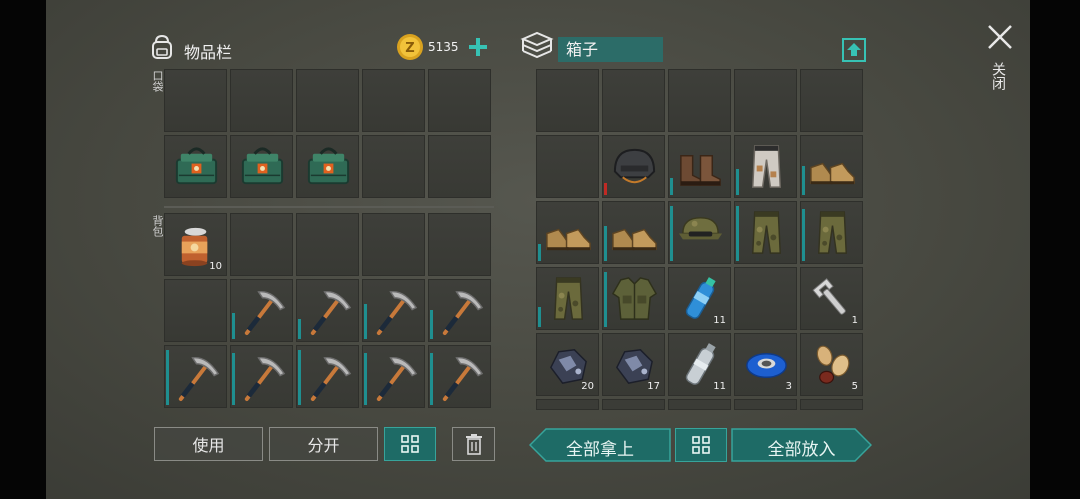  I want to click on box-slot: 1, so click(831, 298).